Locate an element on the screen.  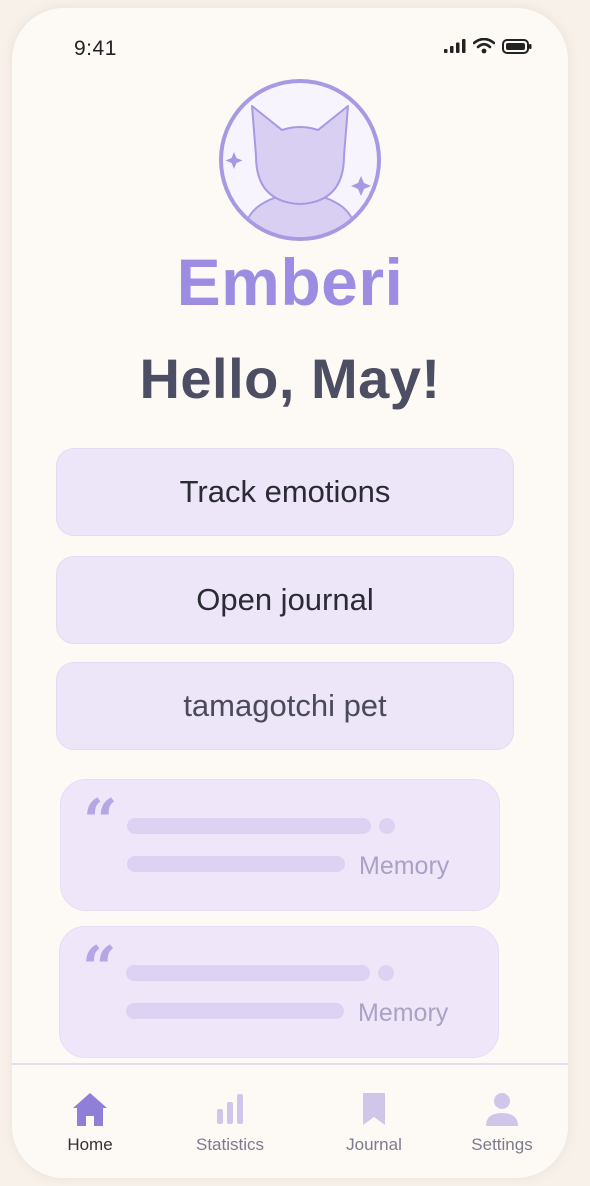
open-journal-button: Open journal is located at coordinates (285, 600).